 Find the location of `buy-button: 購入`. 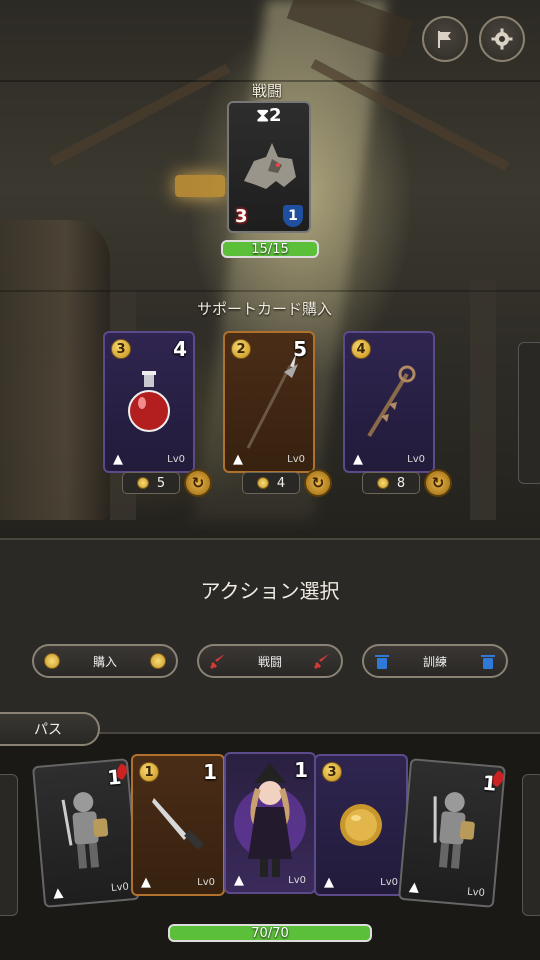

buy-button: 購入 is located at coordinates (105, 661).